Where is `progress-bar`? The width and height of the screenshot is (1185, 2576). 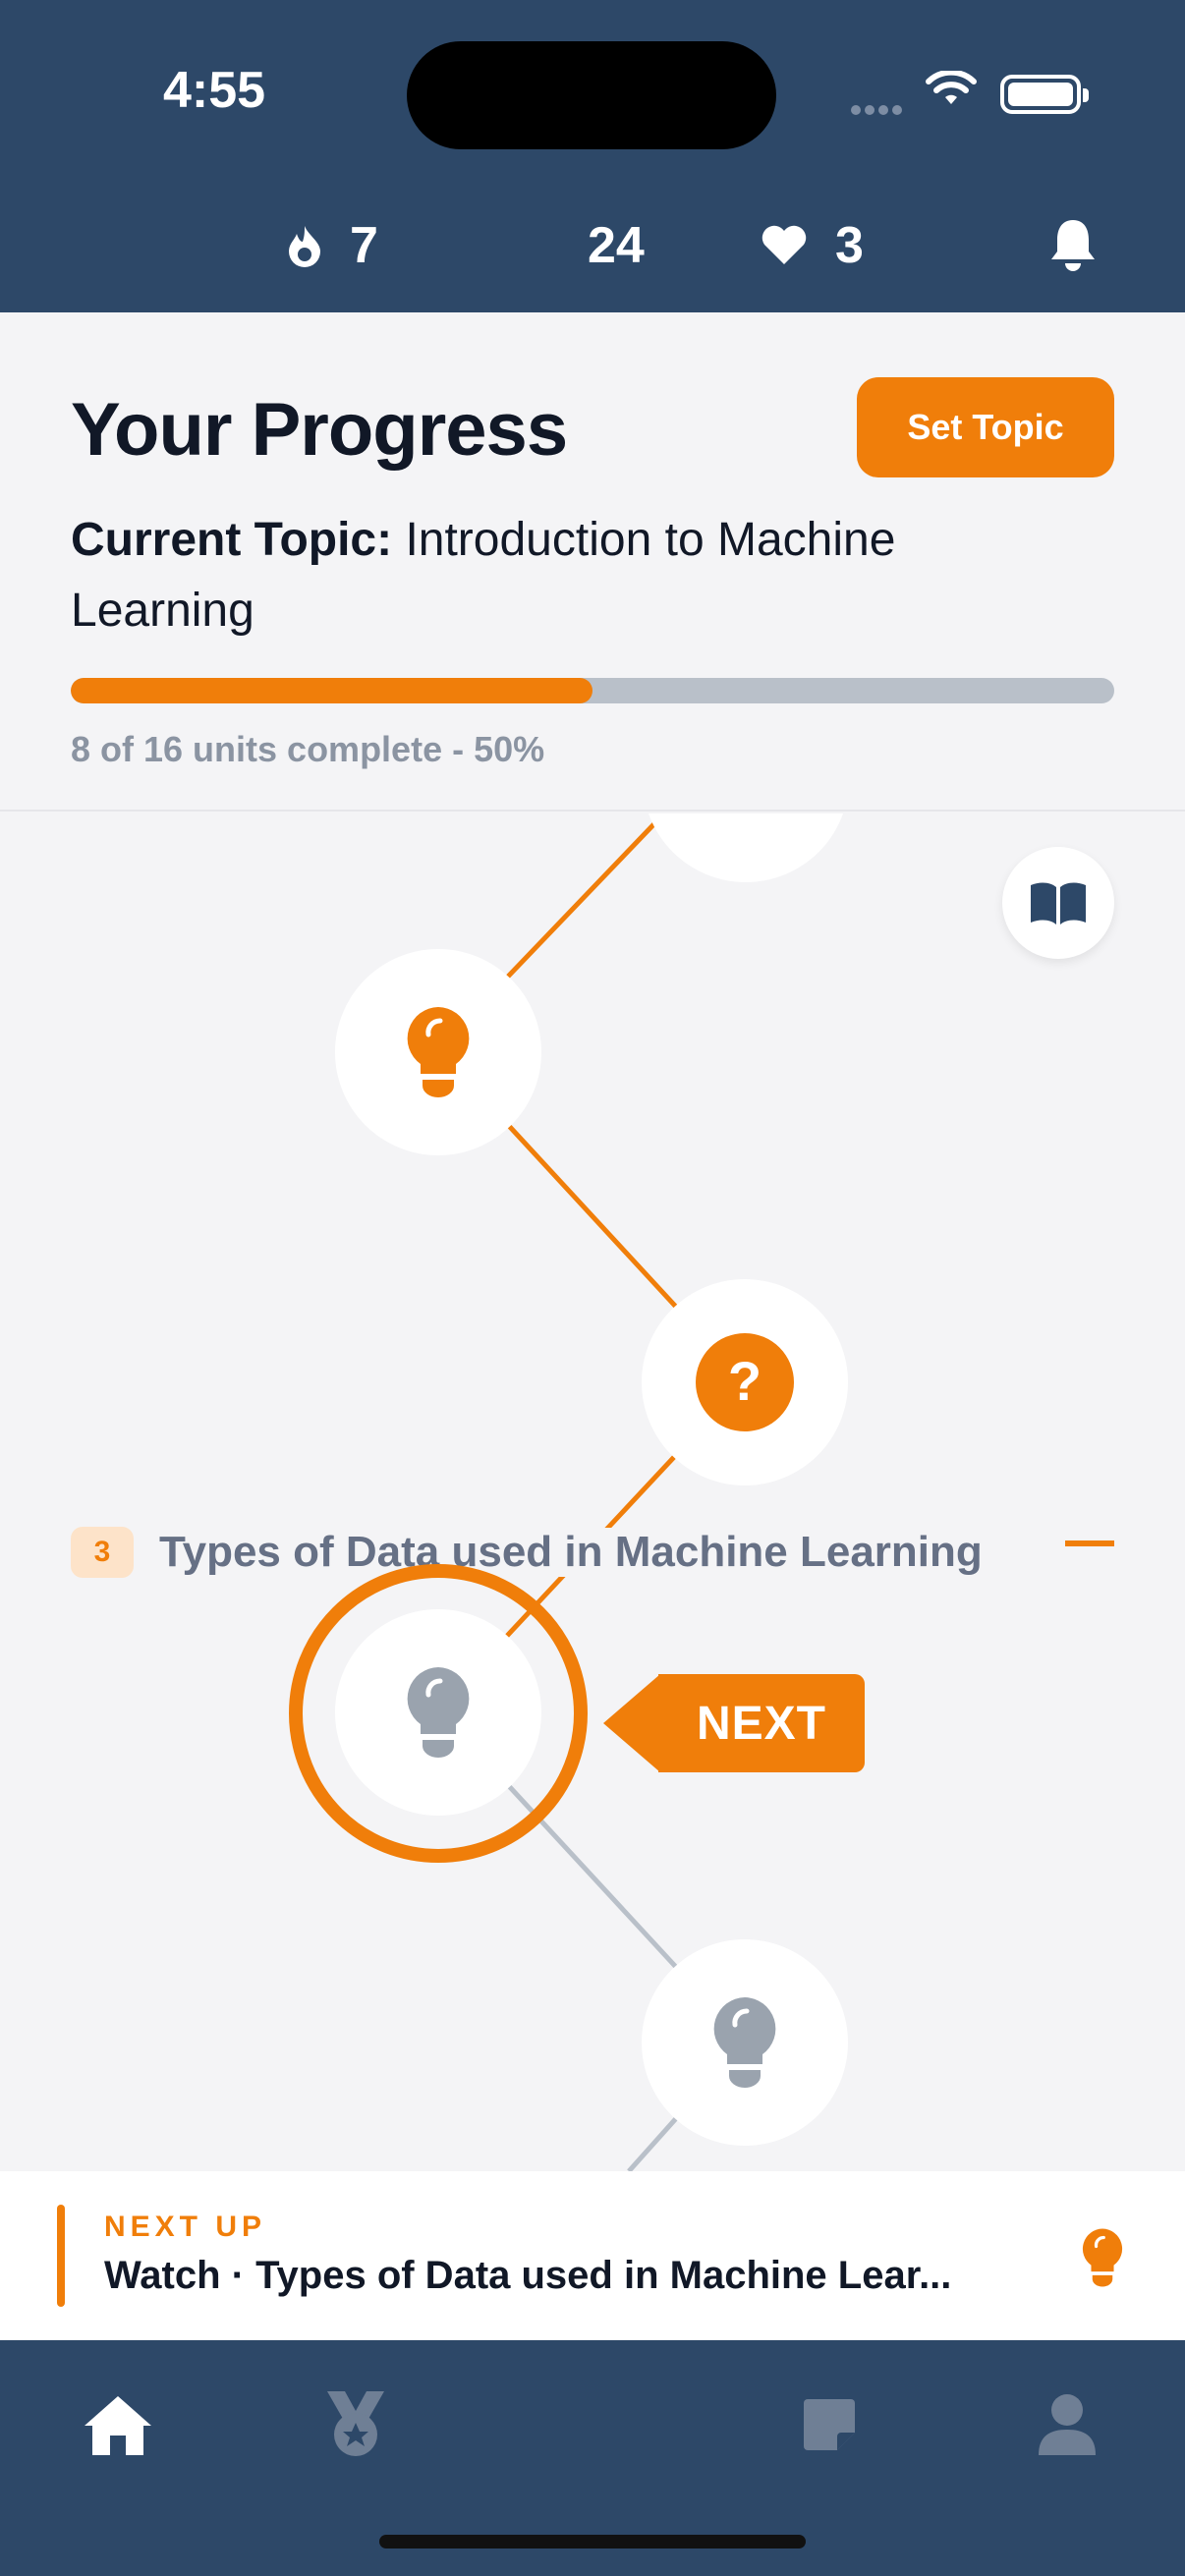 progress-bar is located at coordinates (592, 690).